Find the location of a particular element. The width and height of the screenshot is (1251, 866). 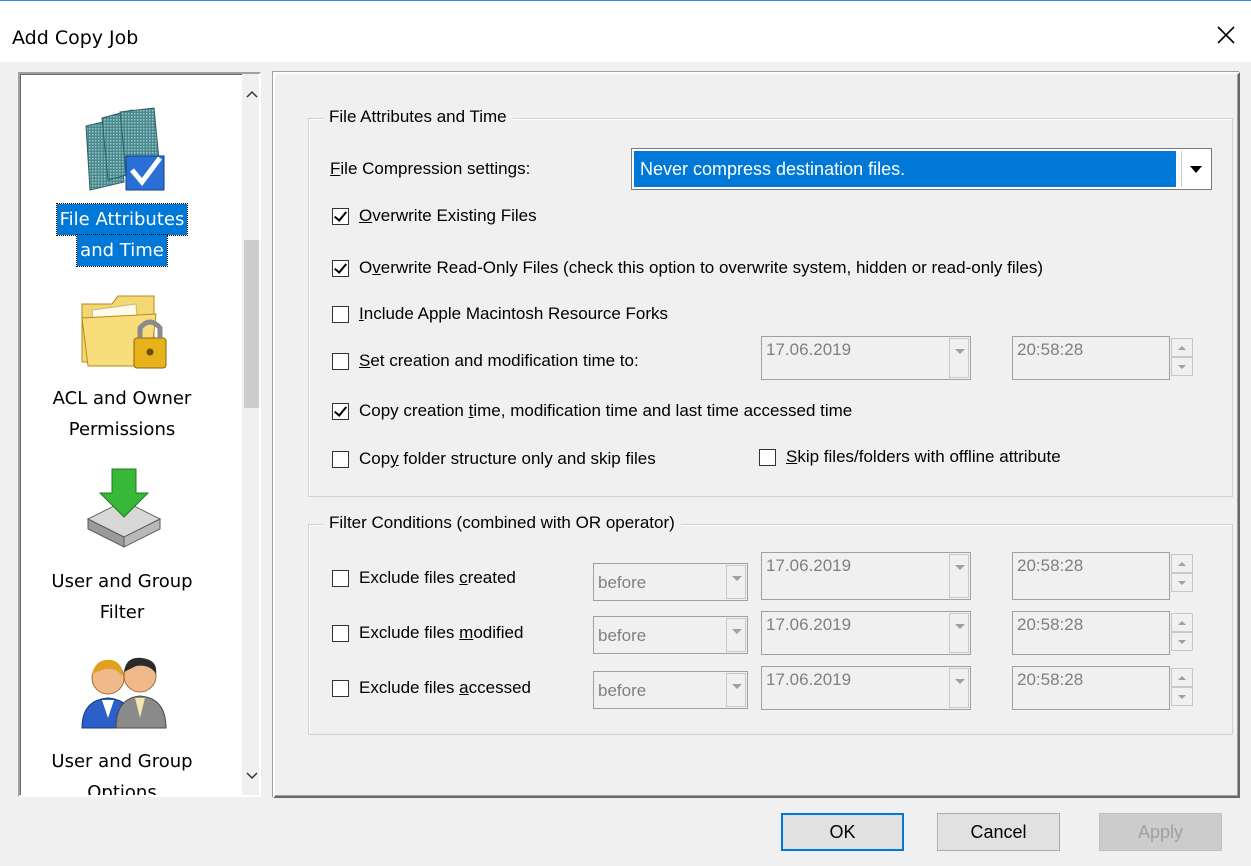

exclude-modified-spinner is located at coordinates (1182, 632).